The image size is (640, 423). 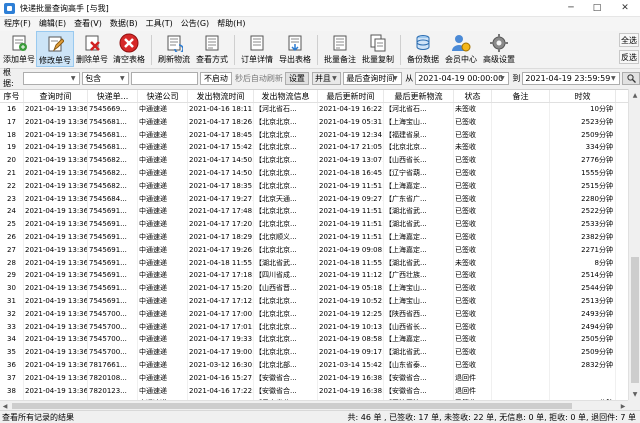 I want to click on column-header: 发出物流时间, so click(x=221, y=96).